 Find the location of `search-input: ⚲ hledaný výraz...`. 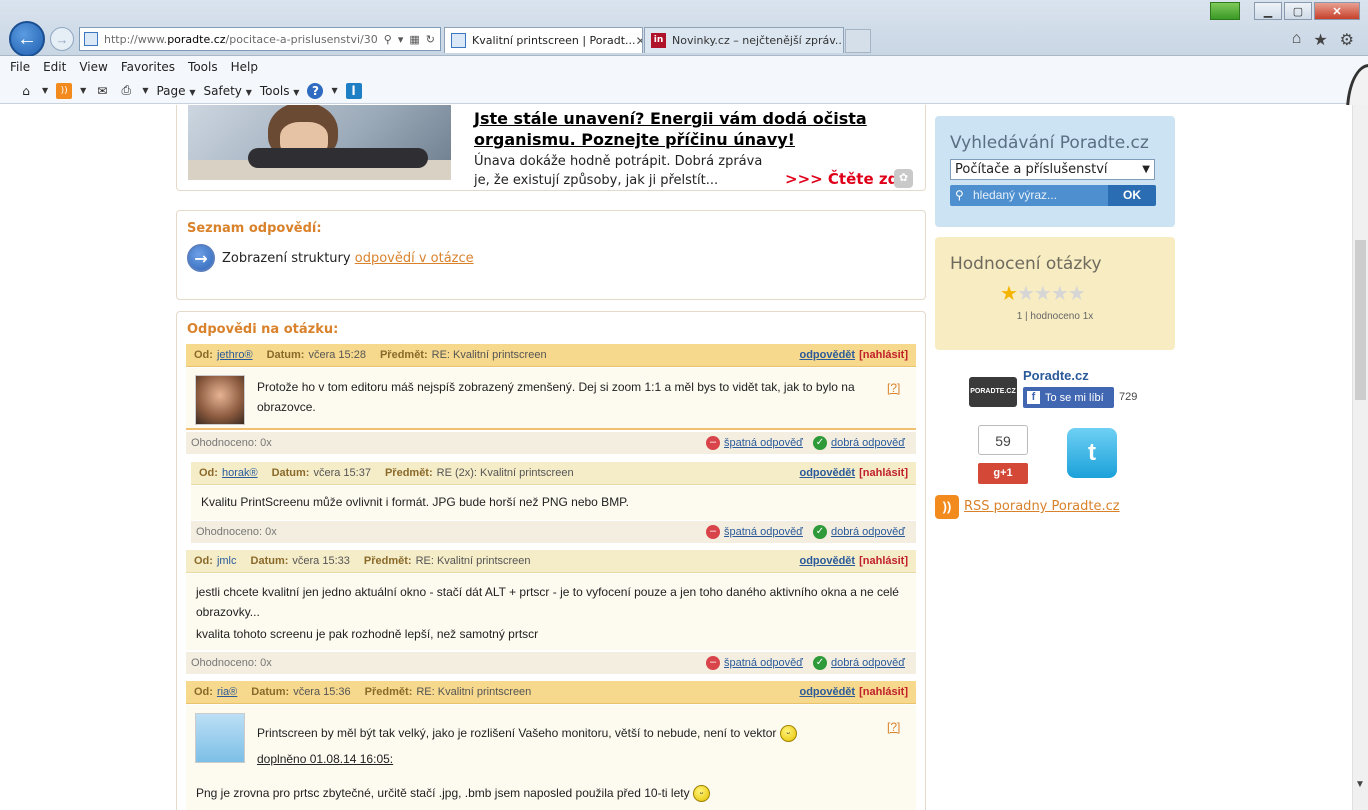

search-input: ⚲ hledaný výraz... is located at coordinates (1029, 195).